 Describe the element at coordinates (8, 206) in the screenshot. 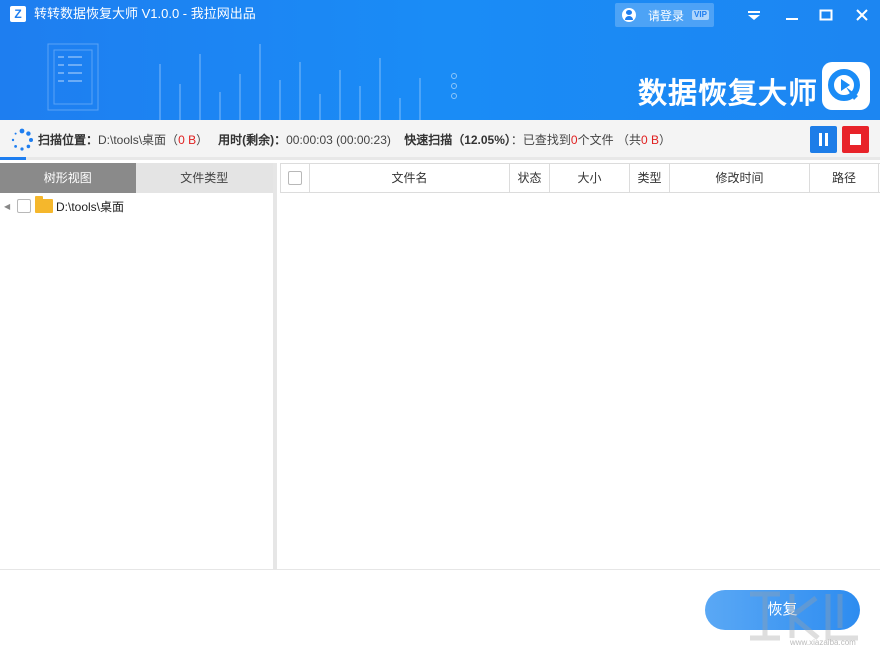

I see `tree-expand-icon: ◀` at that location.